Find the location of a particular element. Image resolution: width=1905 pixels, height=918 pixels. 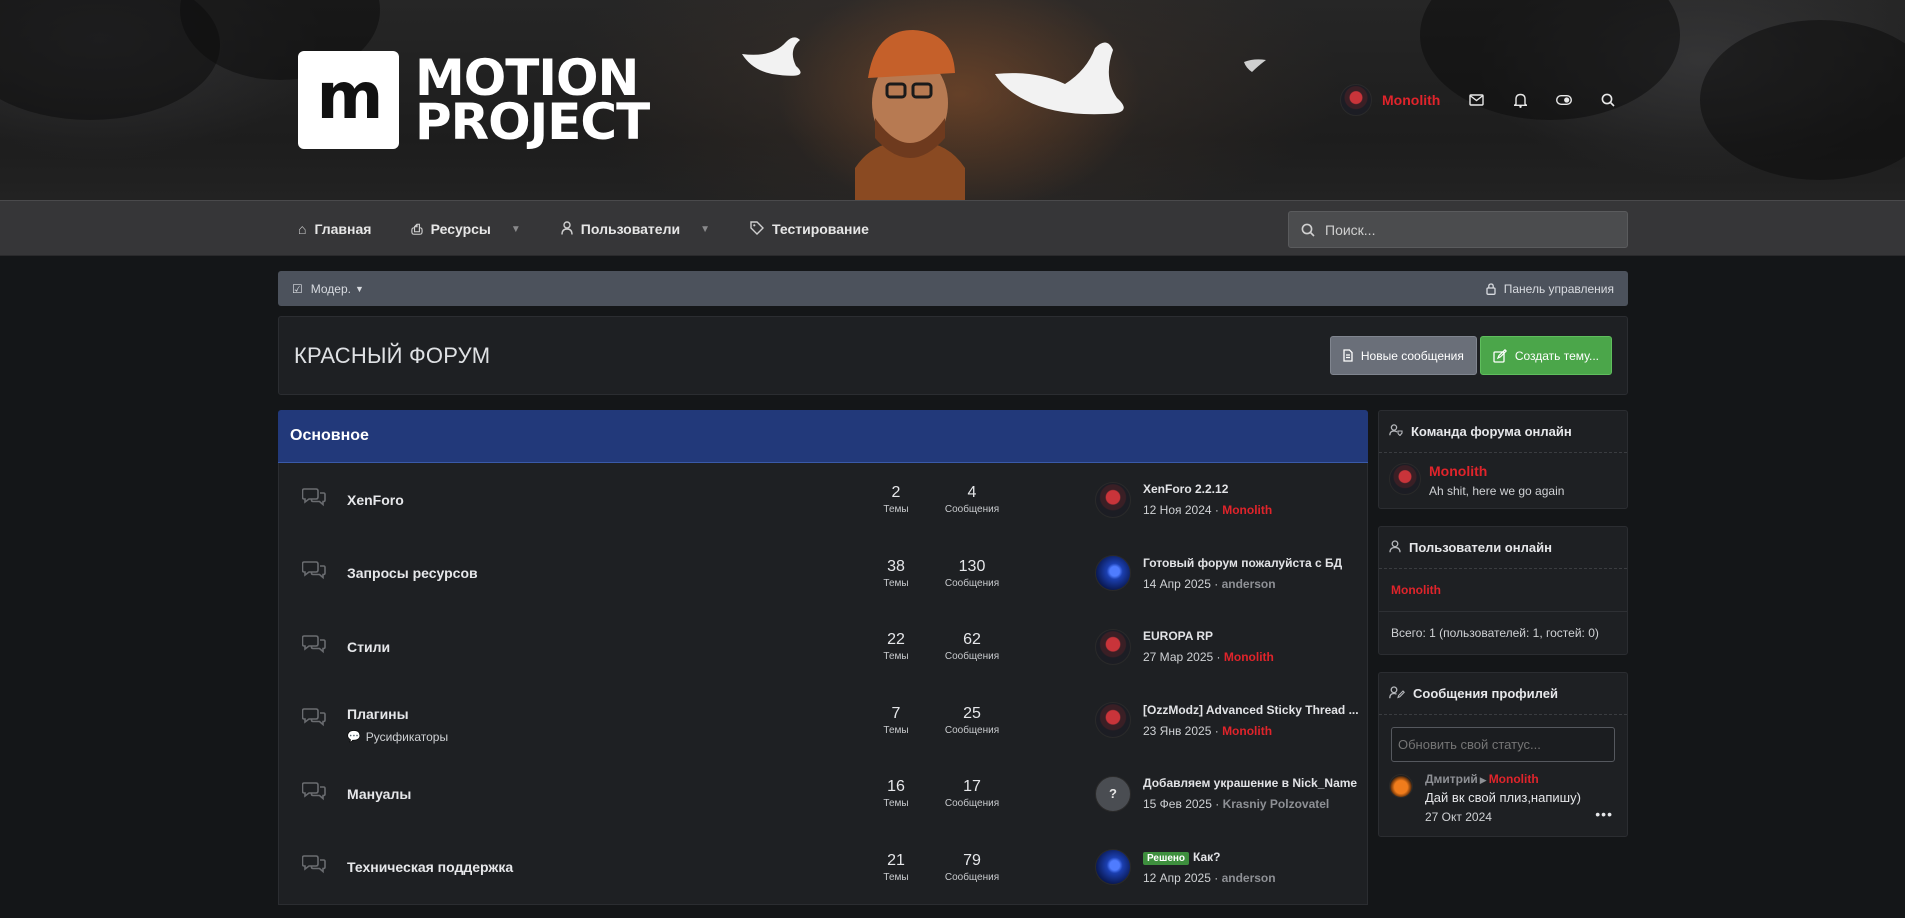

last-post-title-wrap: Решено Как? is located at coordinates (1209, 857).